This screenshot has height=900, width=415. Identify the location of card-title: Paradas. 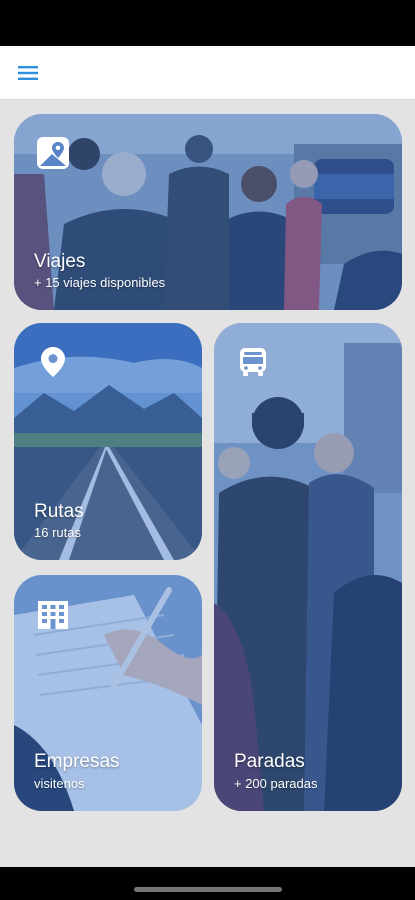
(269, 761).